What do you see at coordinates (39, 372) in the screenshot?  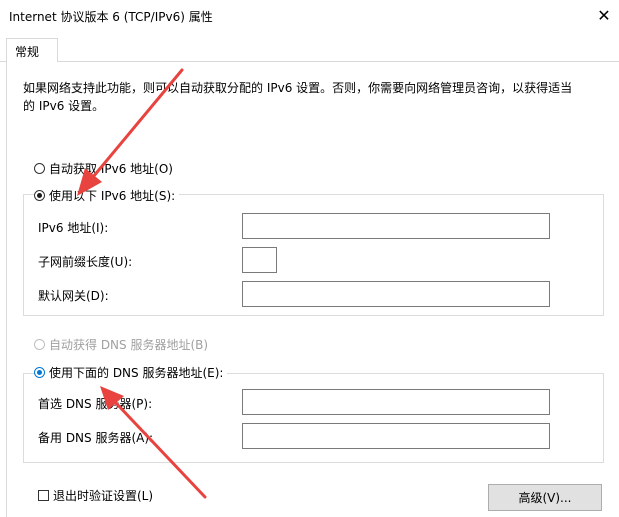 I see `radio-manual-dns-indicator` at bounding box center [39, 372].